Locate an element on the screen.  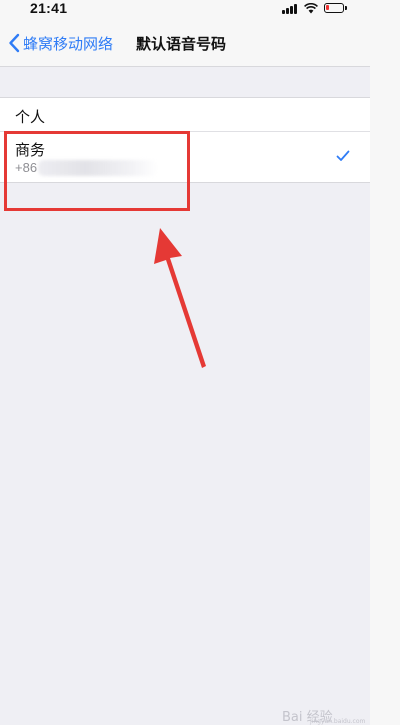
cellular-signal-icon is located at coordinates (291, 8).